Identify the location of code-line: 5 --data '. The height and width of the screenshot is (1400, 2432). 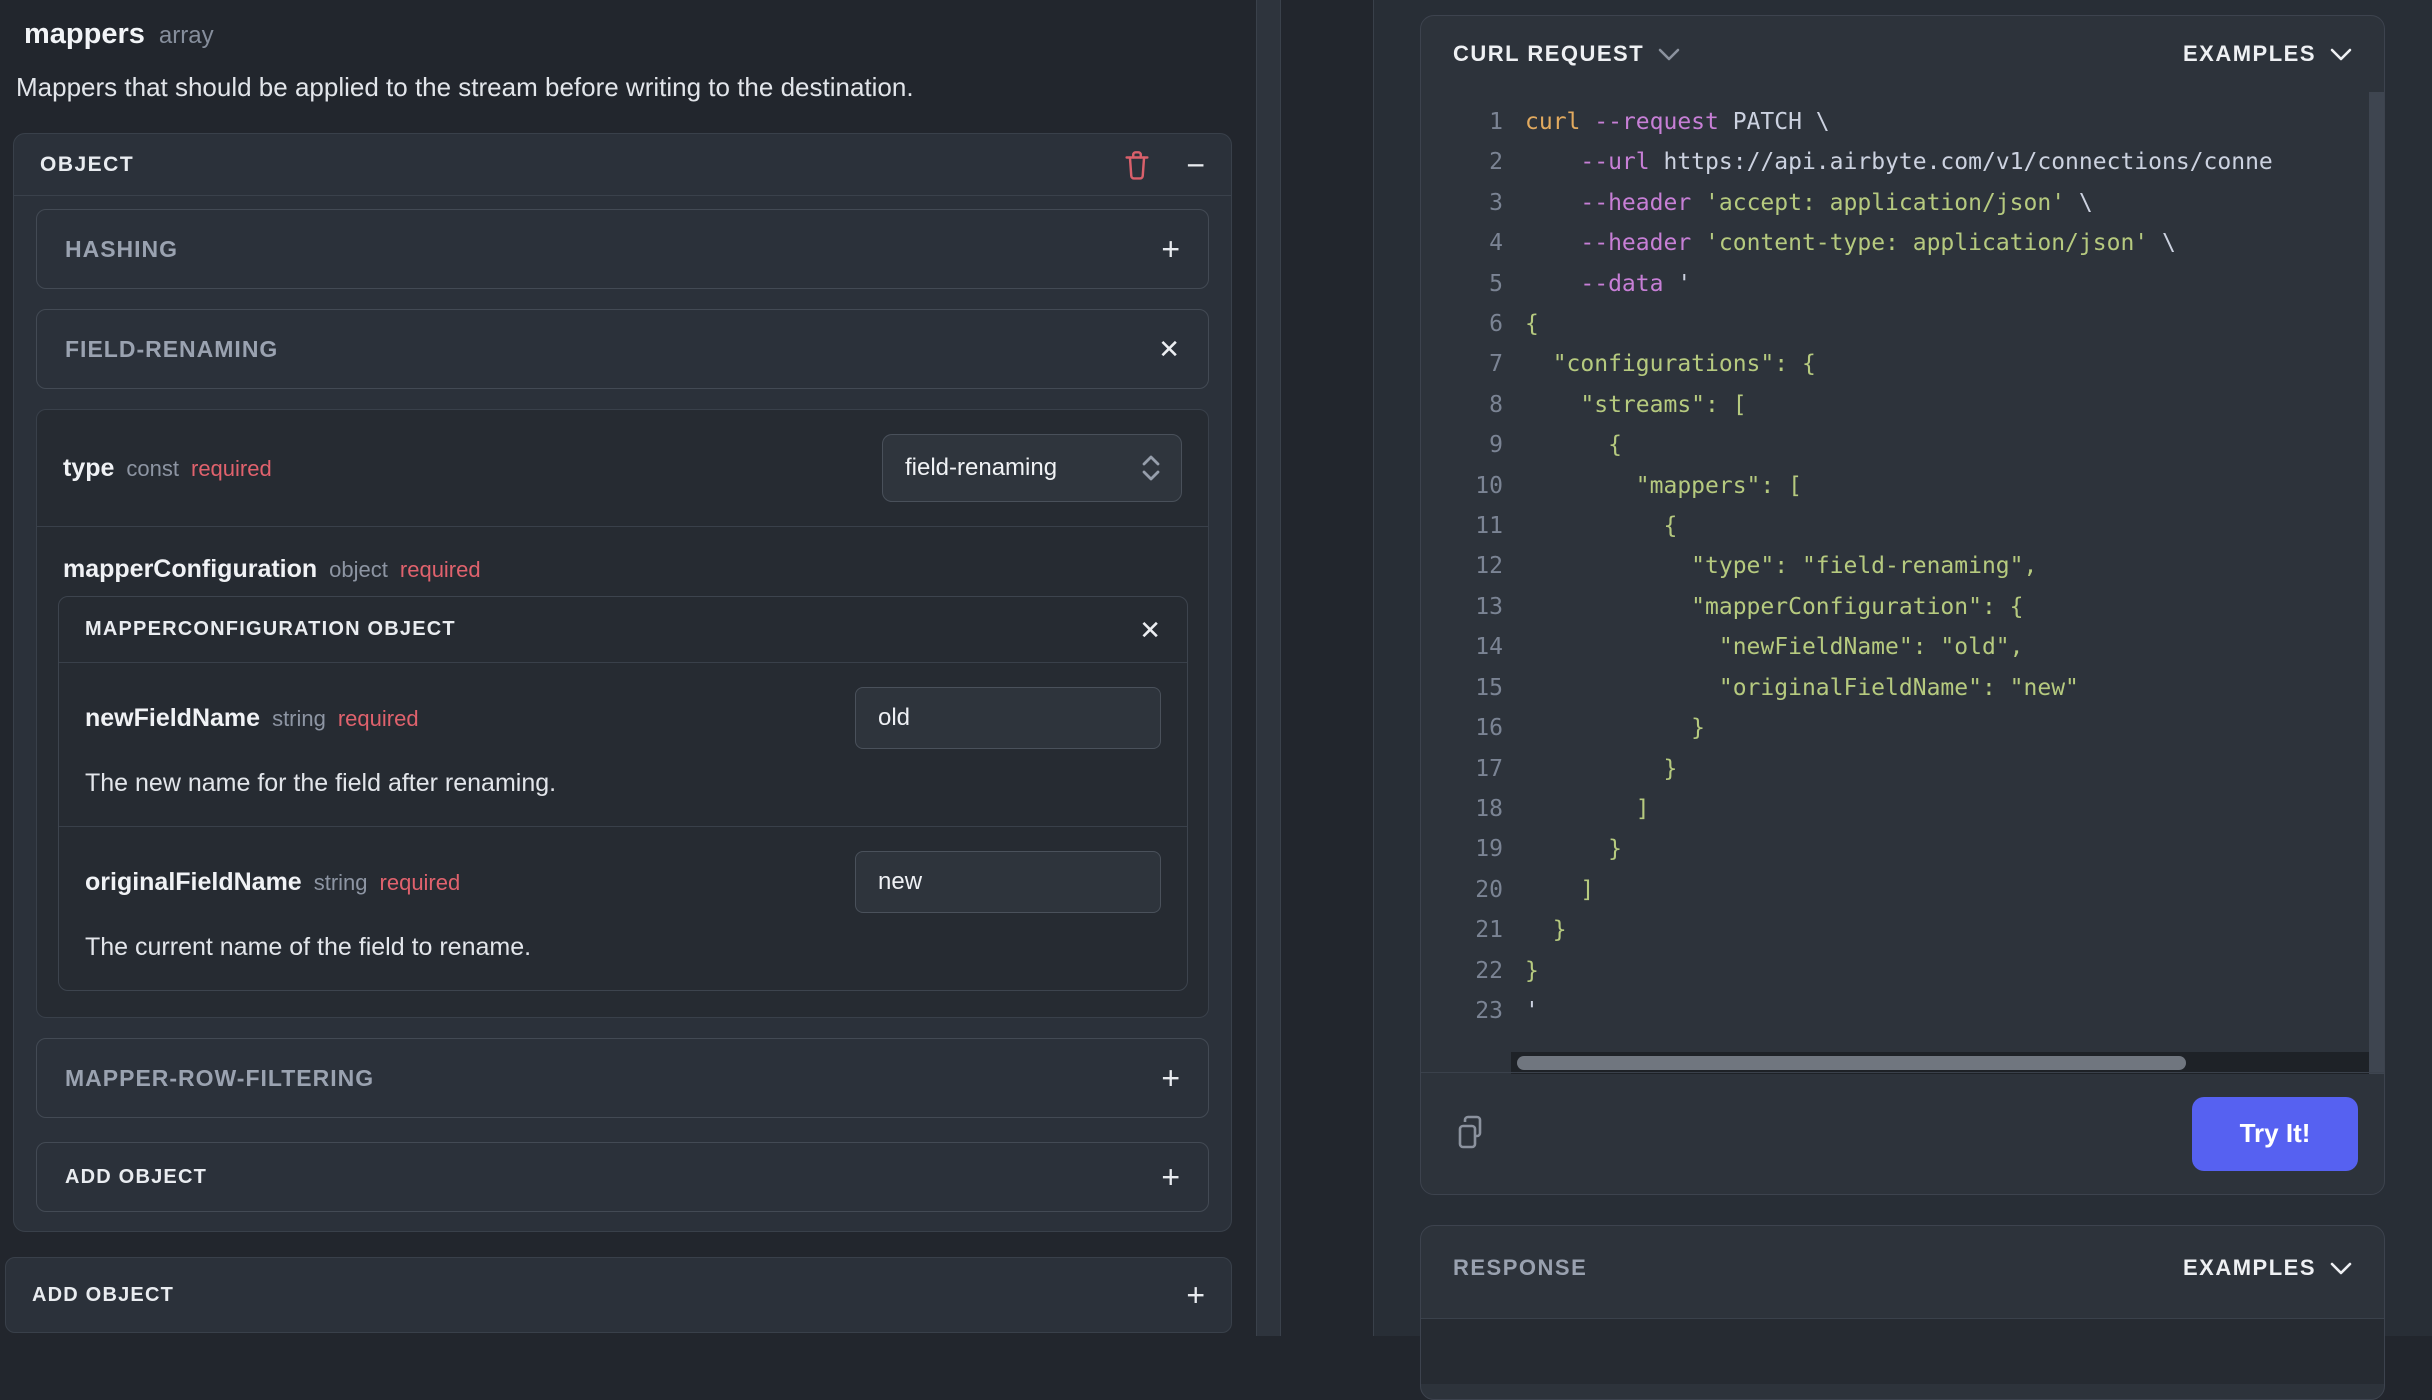
(1590, 283).